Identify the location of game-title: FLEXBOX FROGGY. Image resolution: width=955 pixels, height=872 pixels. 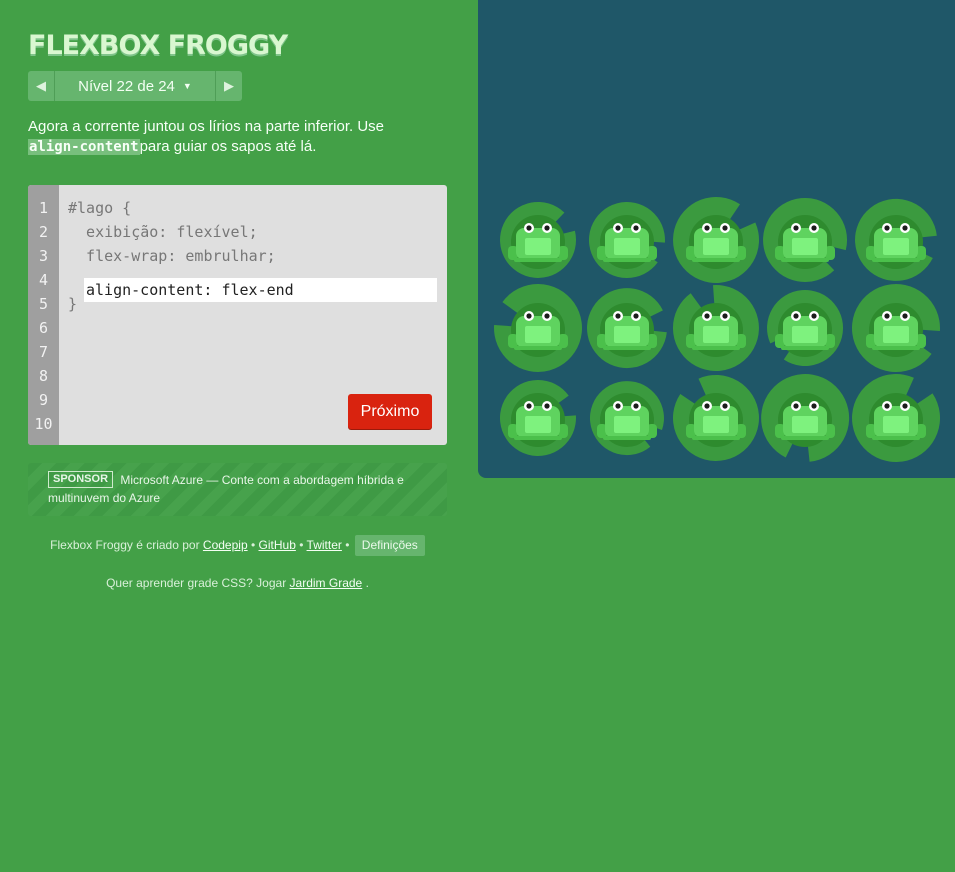
(158, 45).